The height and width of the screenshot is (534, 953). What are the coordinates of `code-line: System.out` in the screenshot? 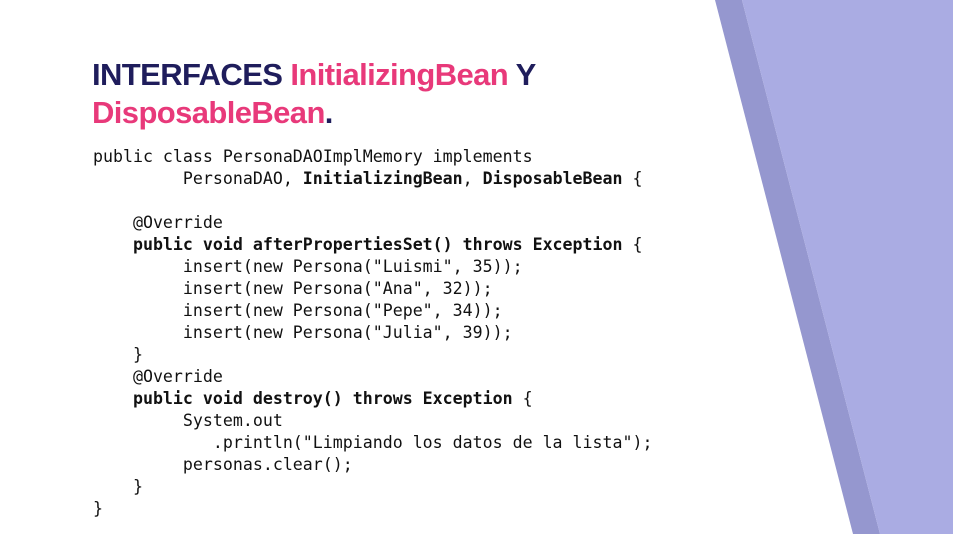 It's located at (188, 420).